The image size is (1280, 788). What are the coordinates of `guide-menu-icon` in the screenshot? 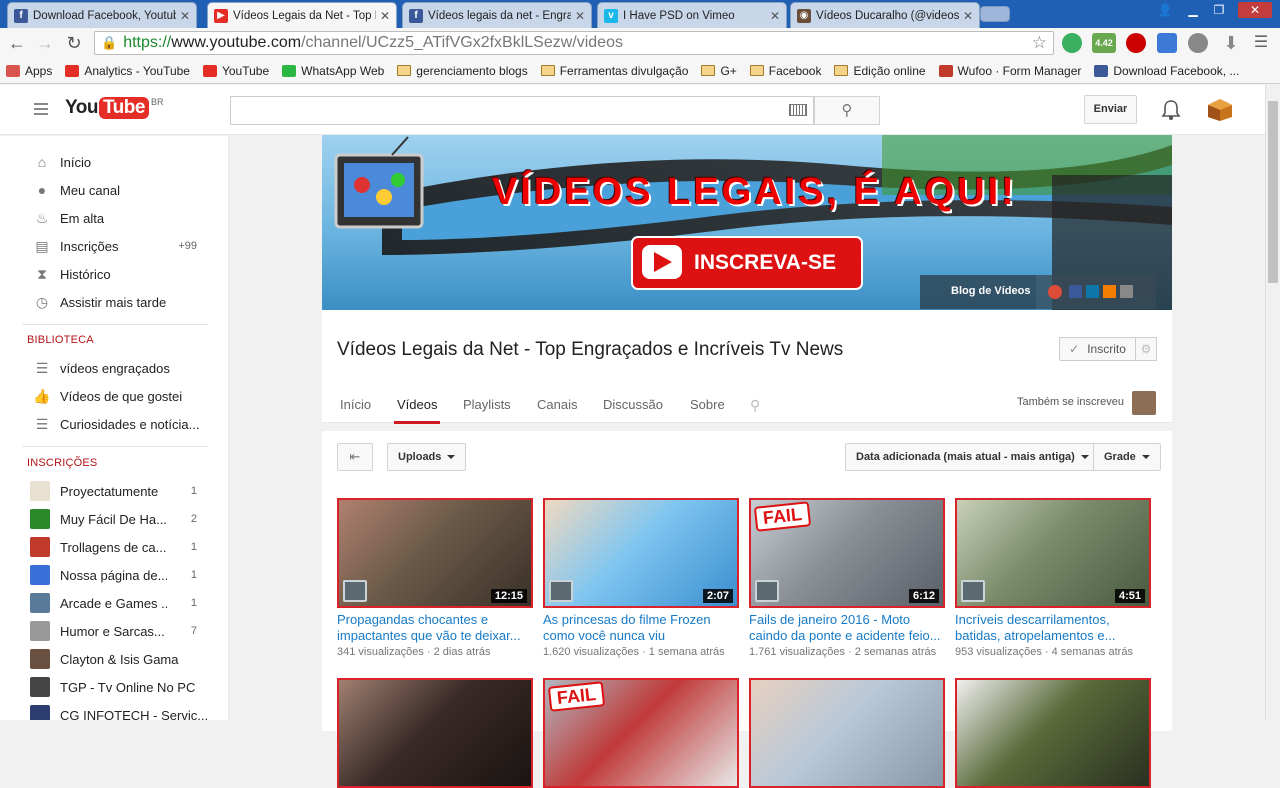 It's located at (41, 110).